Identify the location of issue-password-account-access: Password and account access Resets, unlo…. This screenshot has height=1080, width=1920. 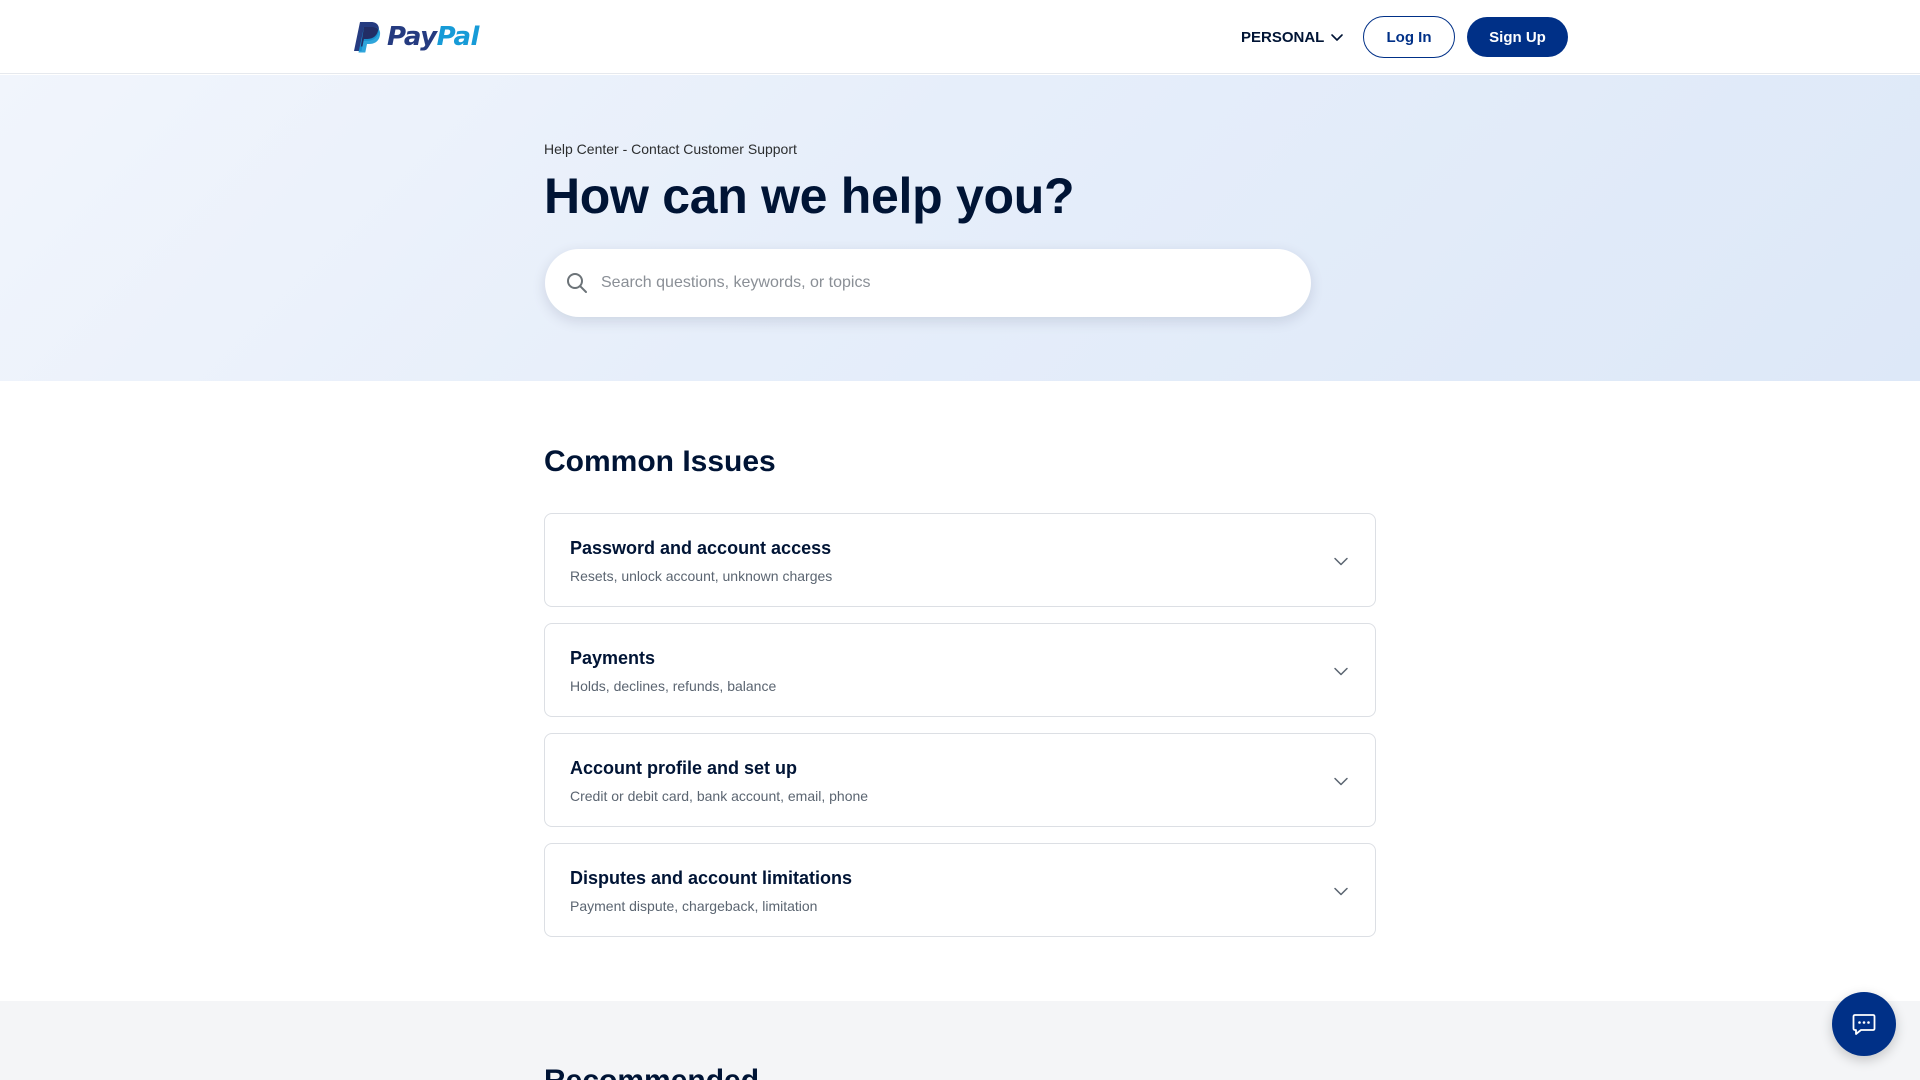
(960, 560).